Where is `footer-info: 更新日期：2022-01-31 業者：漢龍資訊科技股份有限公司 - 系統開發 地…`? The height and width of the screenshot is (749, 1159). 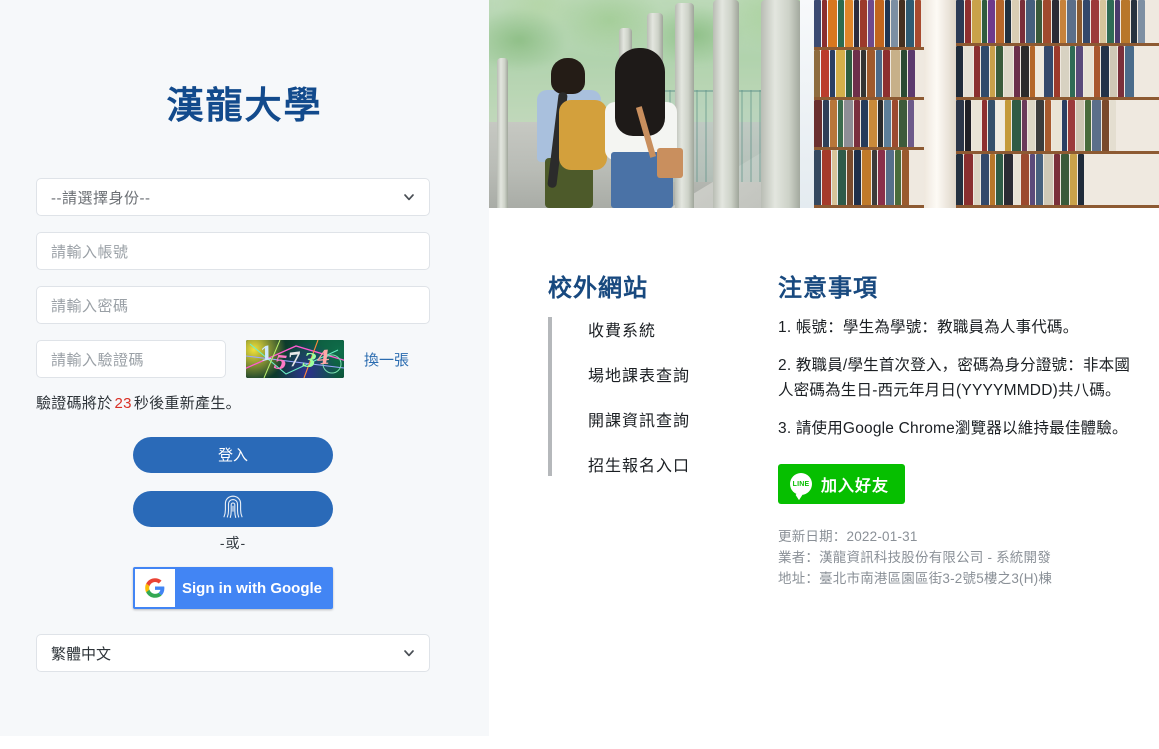 footer-info: 更新日期：2022-01-31 業者：漢龍資訊科技股份有限公司 - 系統開發 地… is located at coordinates (958, 557).